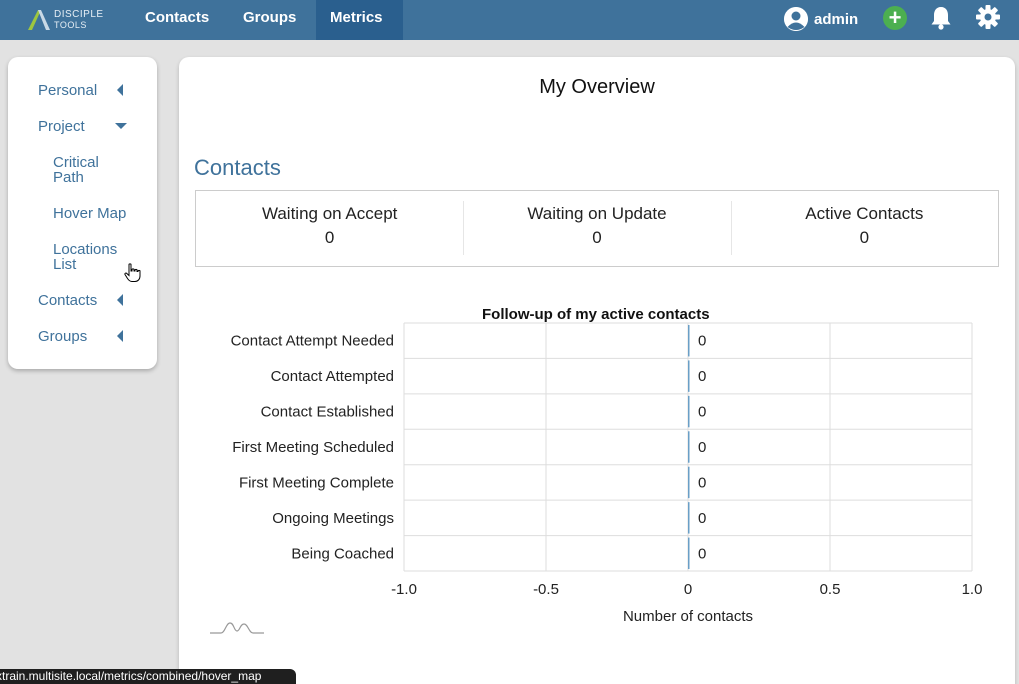 Image resolution: width=1019 pixels, height=684 pixels. Describe the element at coordinates (316, 482) in the screenshot. I see `chart-category-label: First Meeting Complete` at that location.